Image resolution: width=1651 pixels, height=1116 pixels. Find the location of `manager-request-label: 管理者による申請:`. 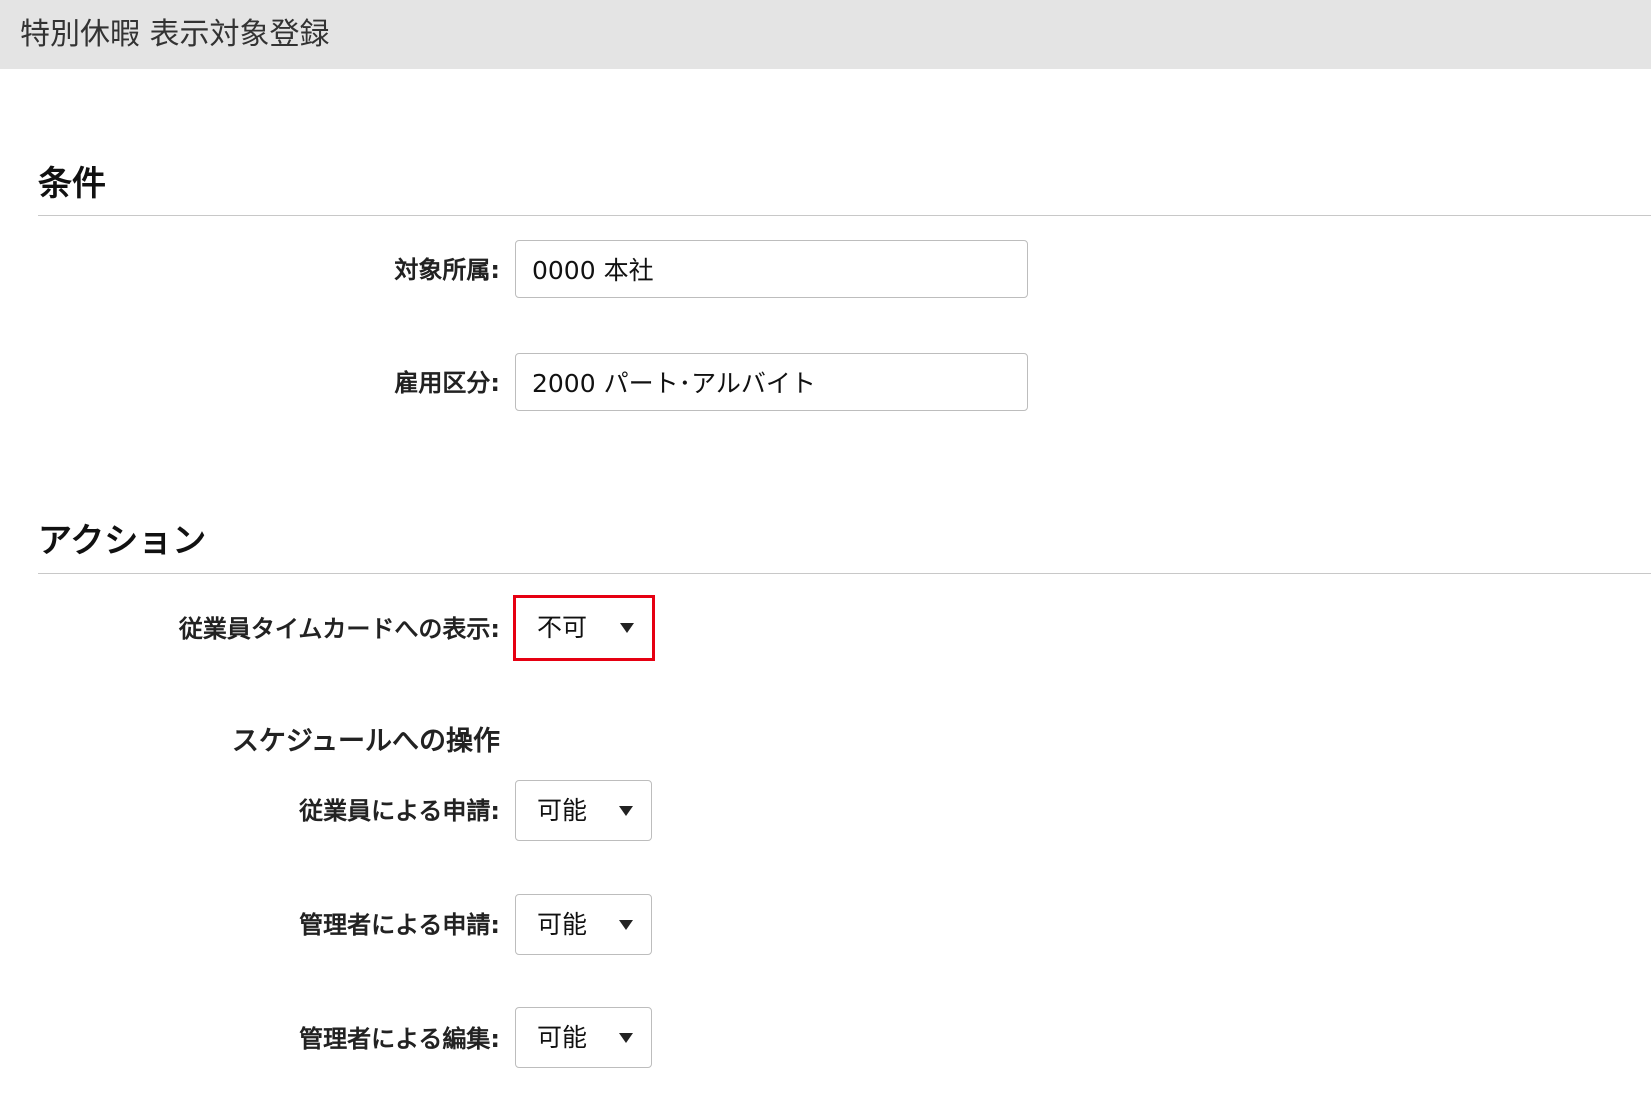

manager-request-label: 管理者による申請: is located at coordinates (399, 925).